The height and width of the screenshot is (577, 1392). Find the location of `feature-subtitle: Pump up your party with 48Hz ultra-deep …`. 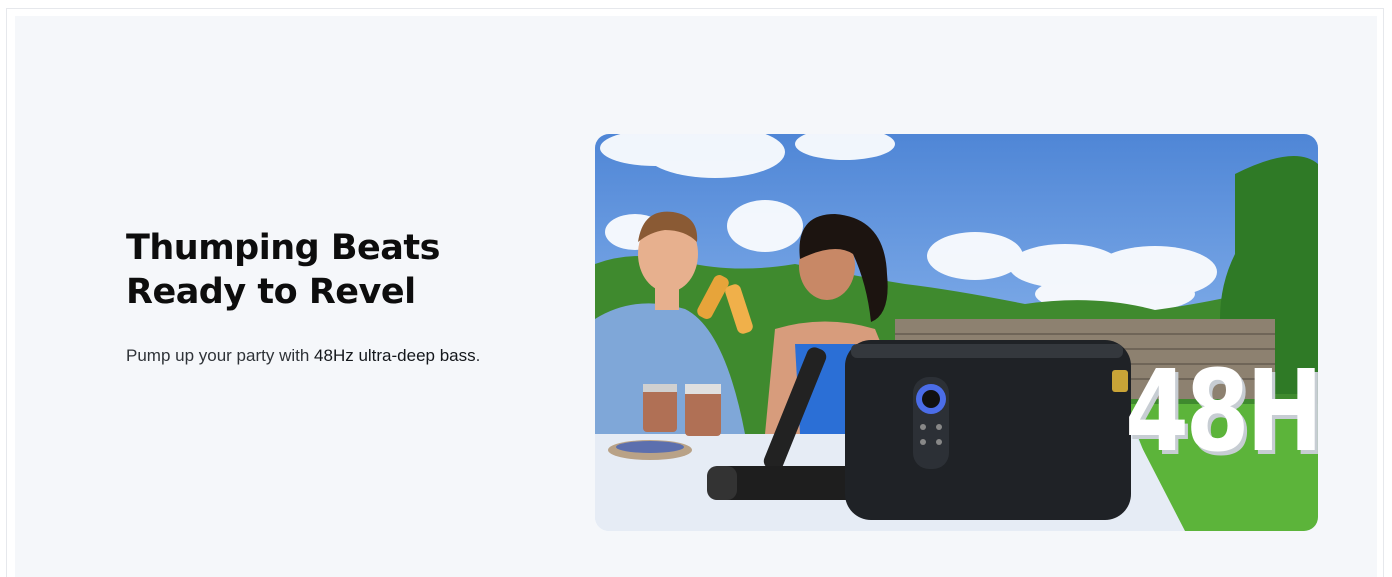

feature-subtitle: Pump up your party with 48Hz ultra-deep … is located at coordinates (303, 356).